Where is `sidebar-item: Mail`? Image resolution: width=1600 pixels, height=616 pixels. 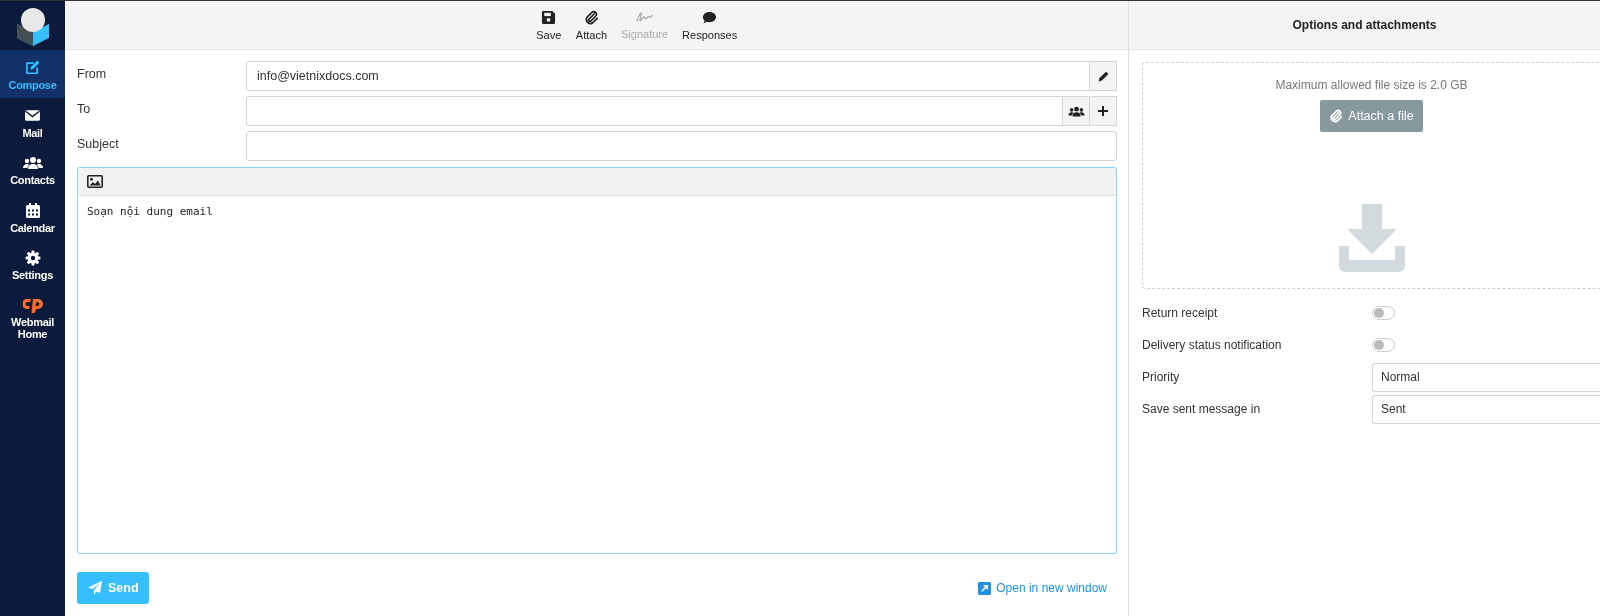
sidebar-item: Mail is located at coordinates (32, 122).